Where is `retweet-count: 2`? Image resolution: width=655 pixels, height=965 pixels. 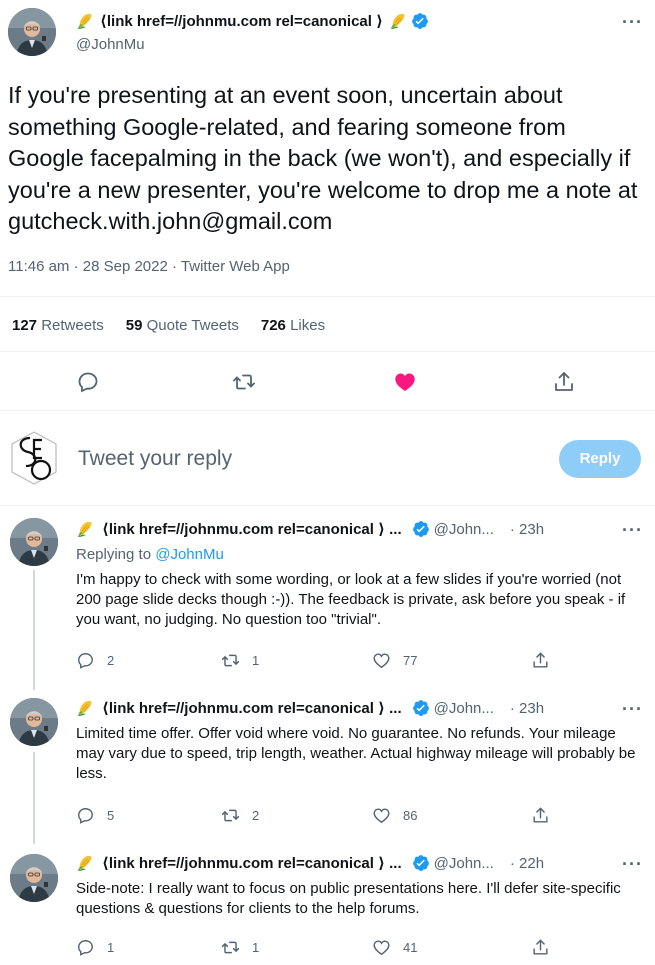
retweet-count: 2 is located at coordinates (256, 815).